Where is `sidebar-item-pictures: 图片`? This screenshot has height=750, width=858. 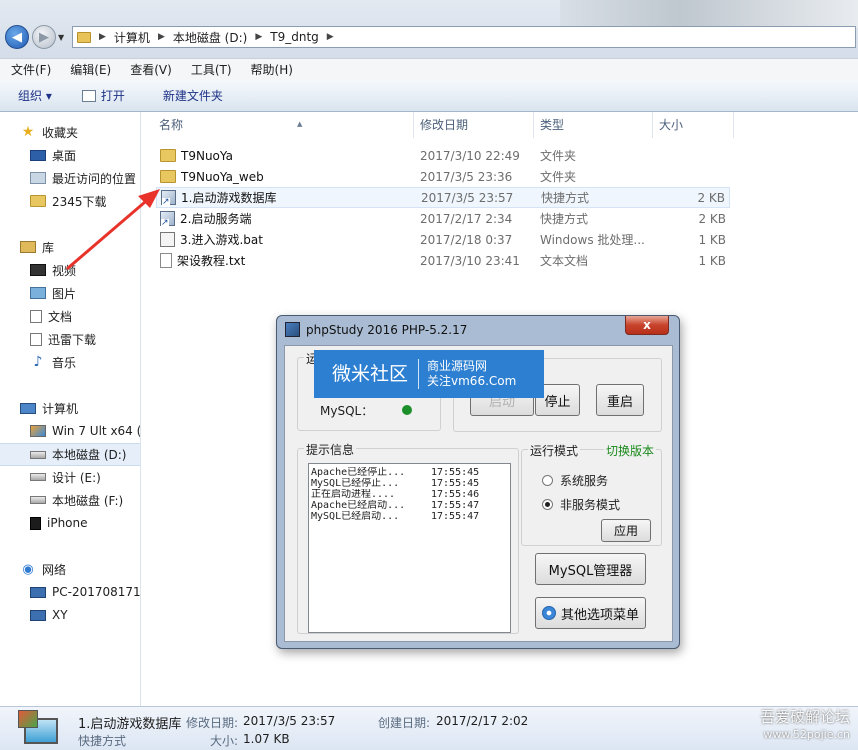 sidebar-item-pictures: 图片 is located at coordinates (53, 293).